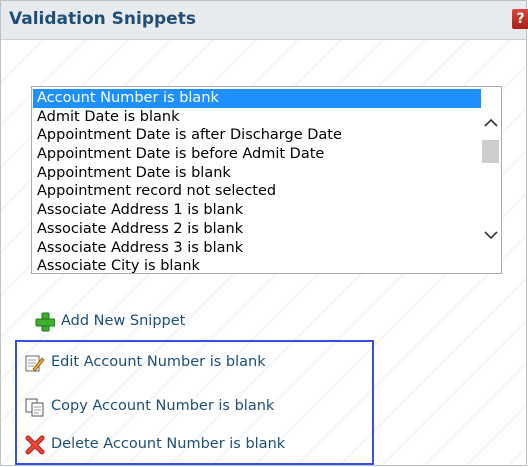 Image resolution: width=528 pixels, height=467 pixels. Describe the element at coordinates (257, 229) in the screenshot. I see `list-item: Associate Address 2 is blank` at that location.